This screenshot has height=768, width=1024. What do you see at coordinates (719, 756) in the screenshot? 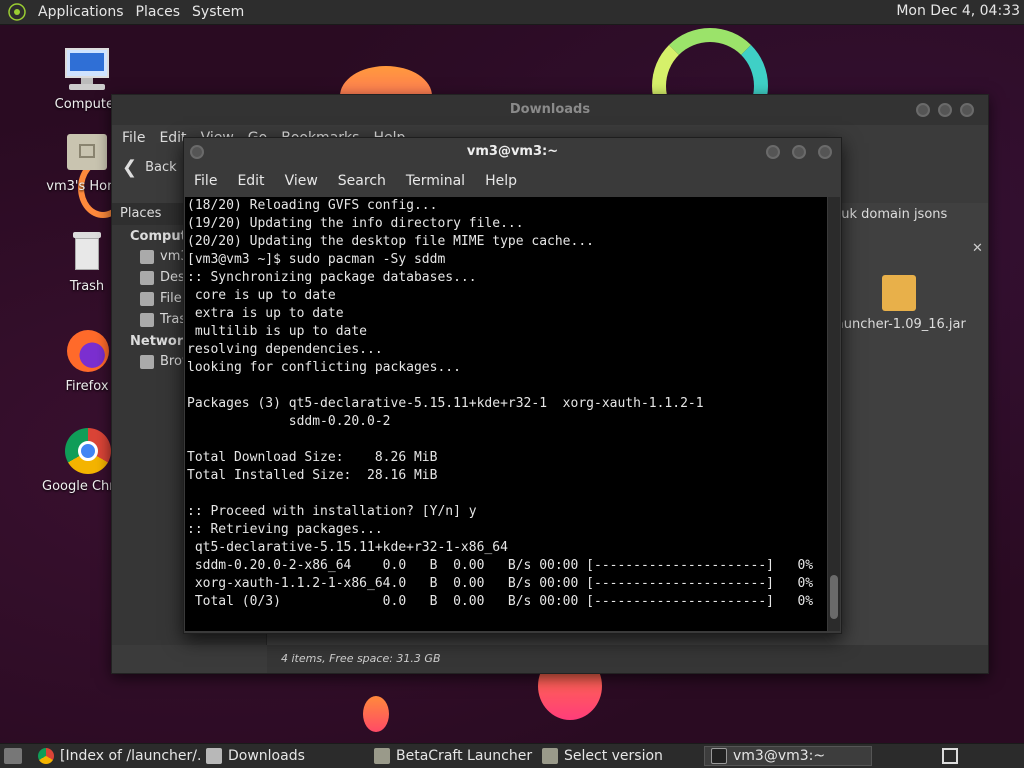
I see `terminal-icon` at bounding box center [719, 756].